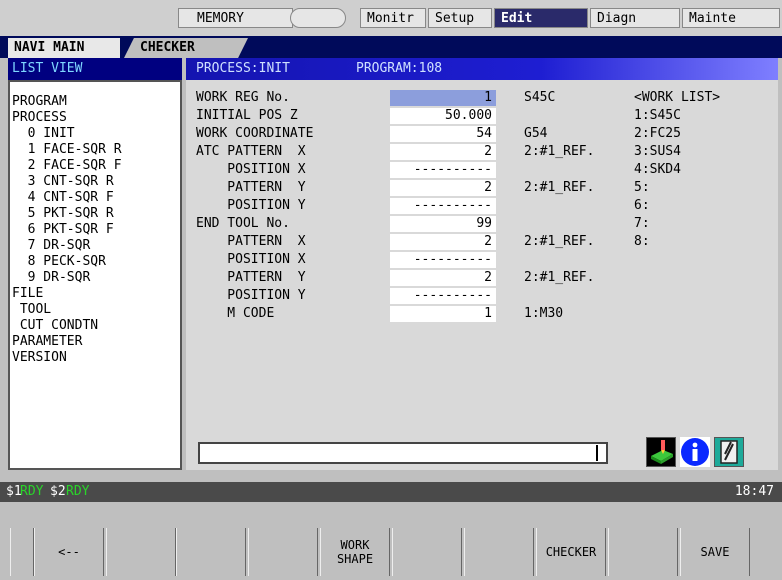 This screenshot has width=782, height=580. What do you see at coordinates (443, 242) in the screenshot?
I see `end-pattern-x-input: 2` at bounding box center [443, 242].